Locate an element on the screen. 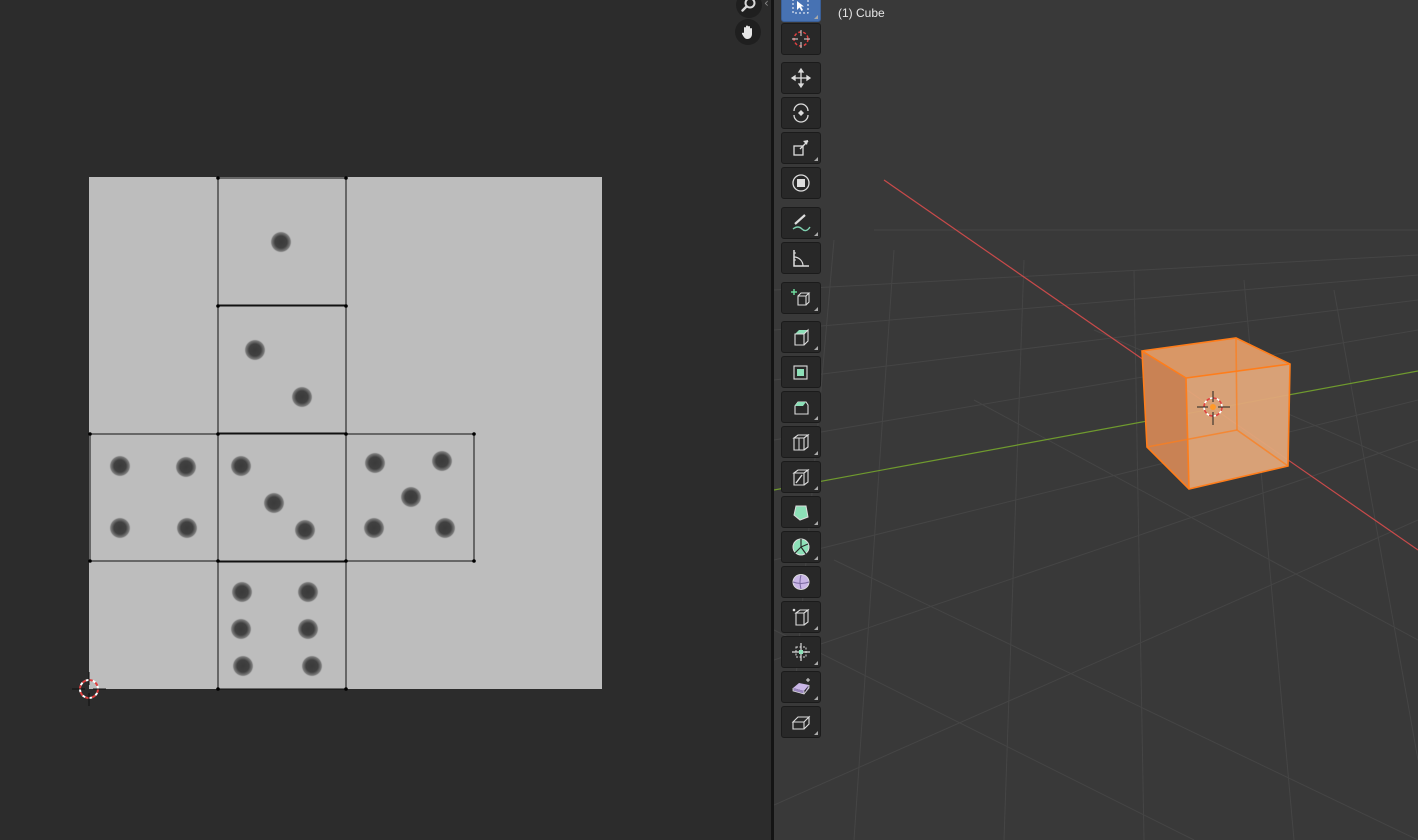 This screenshot has width=1418, height=840. transform-icon is located at coordinates (801, 183).